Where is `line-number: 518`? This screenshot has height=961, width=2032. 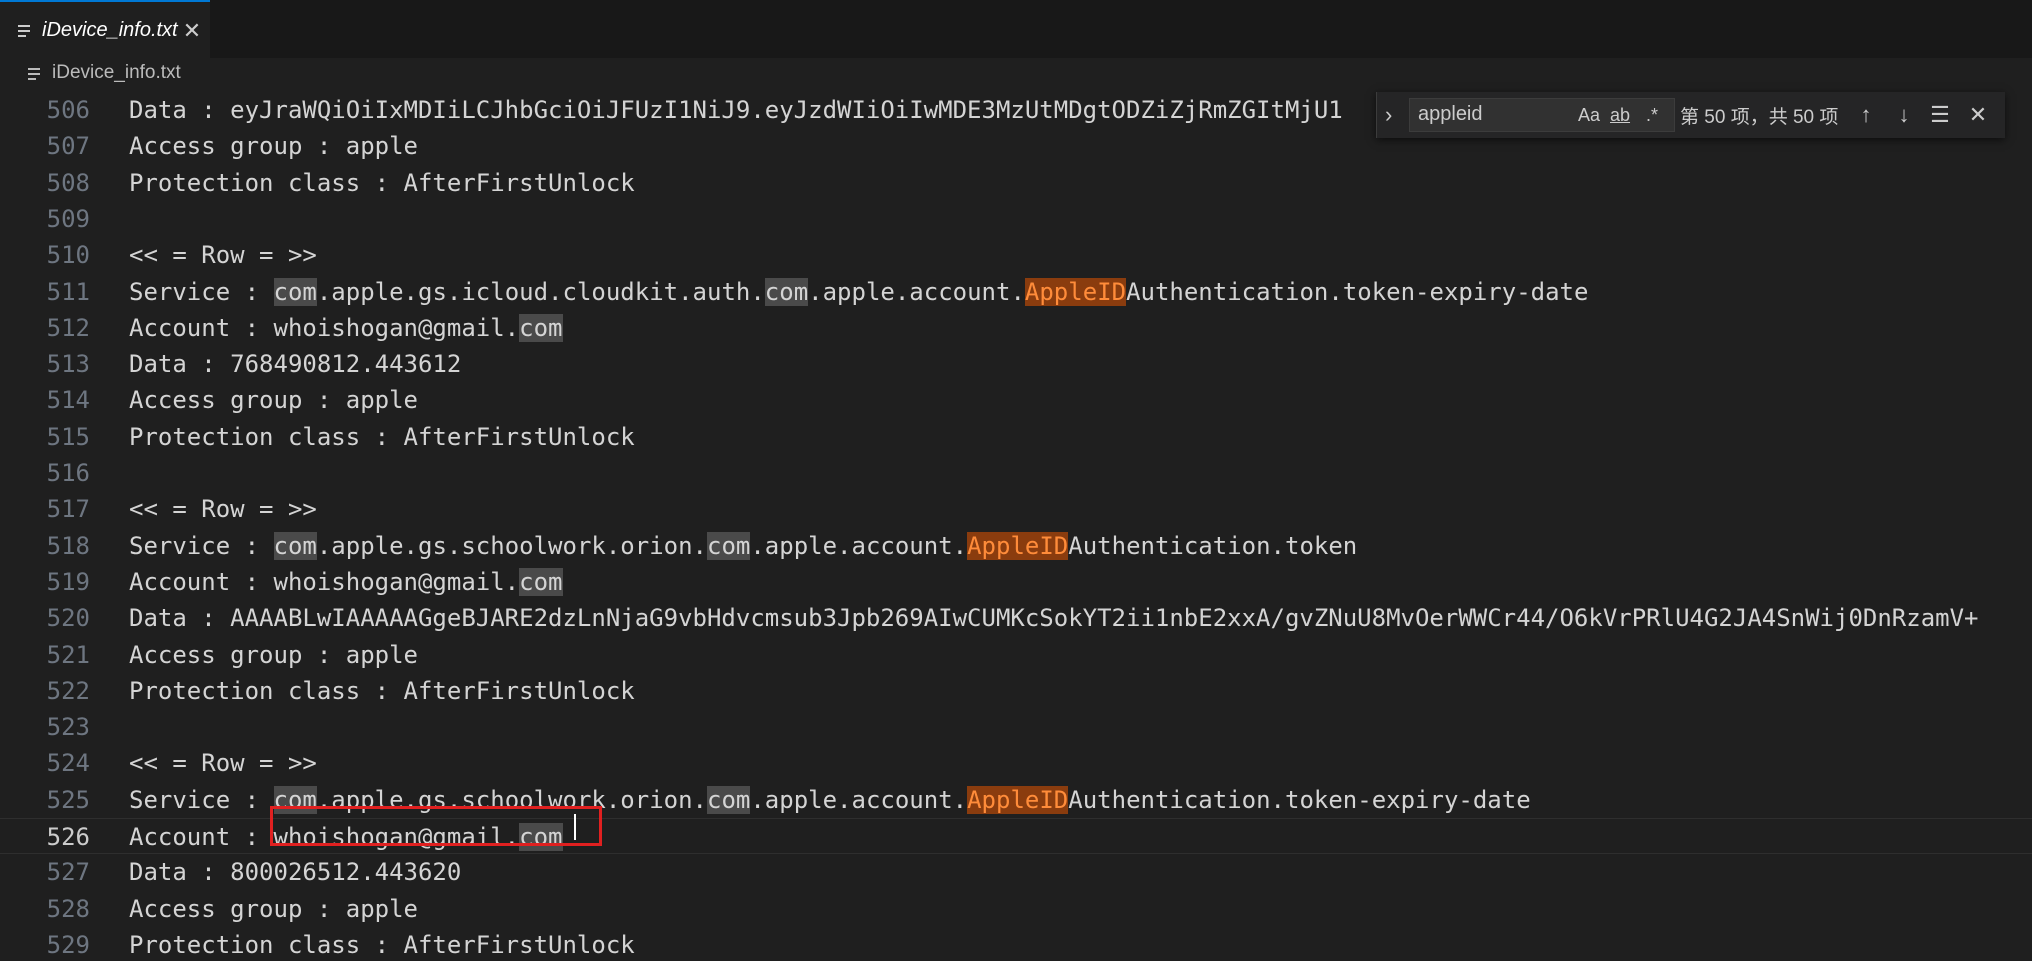 line-number: 518 is located at coordinates (68, 545).